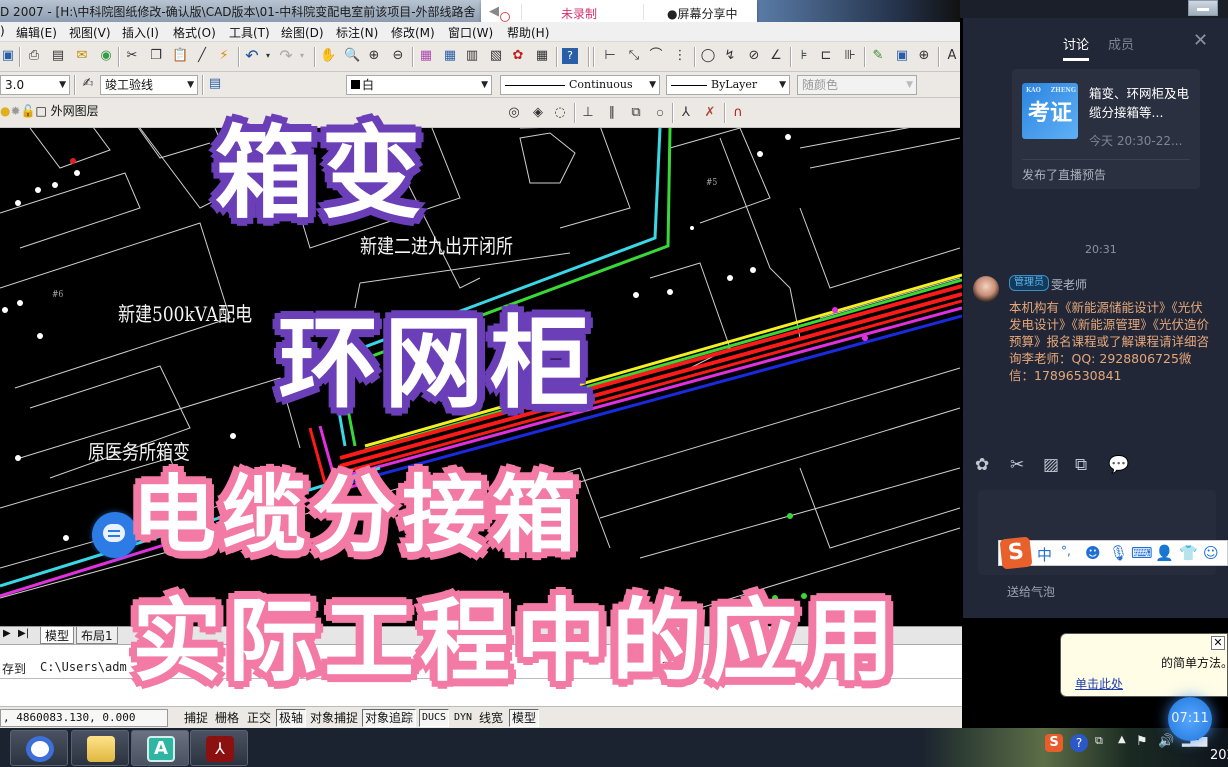  What do you see at coordinates (90, 32) in the screenshot?
I see `menu-view: 视图(V)` at bounding box center [90, 32].